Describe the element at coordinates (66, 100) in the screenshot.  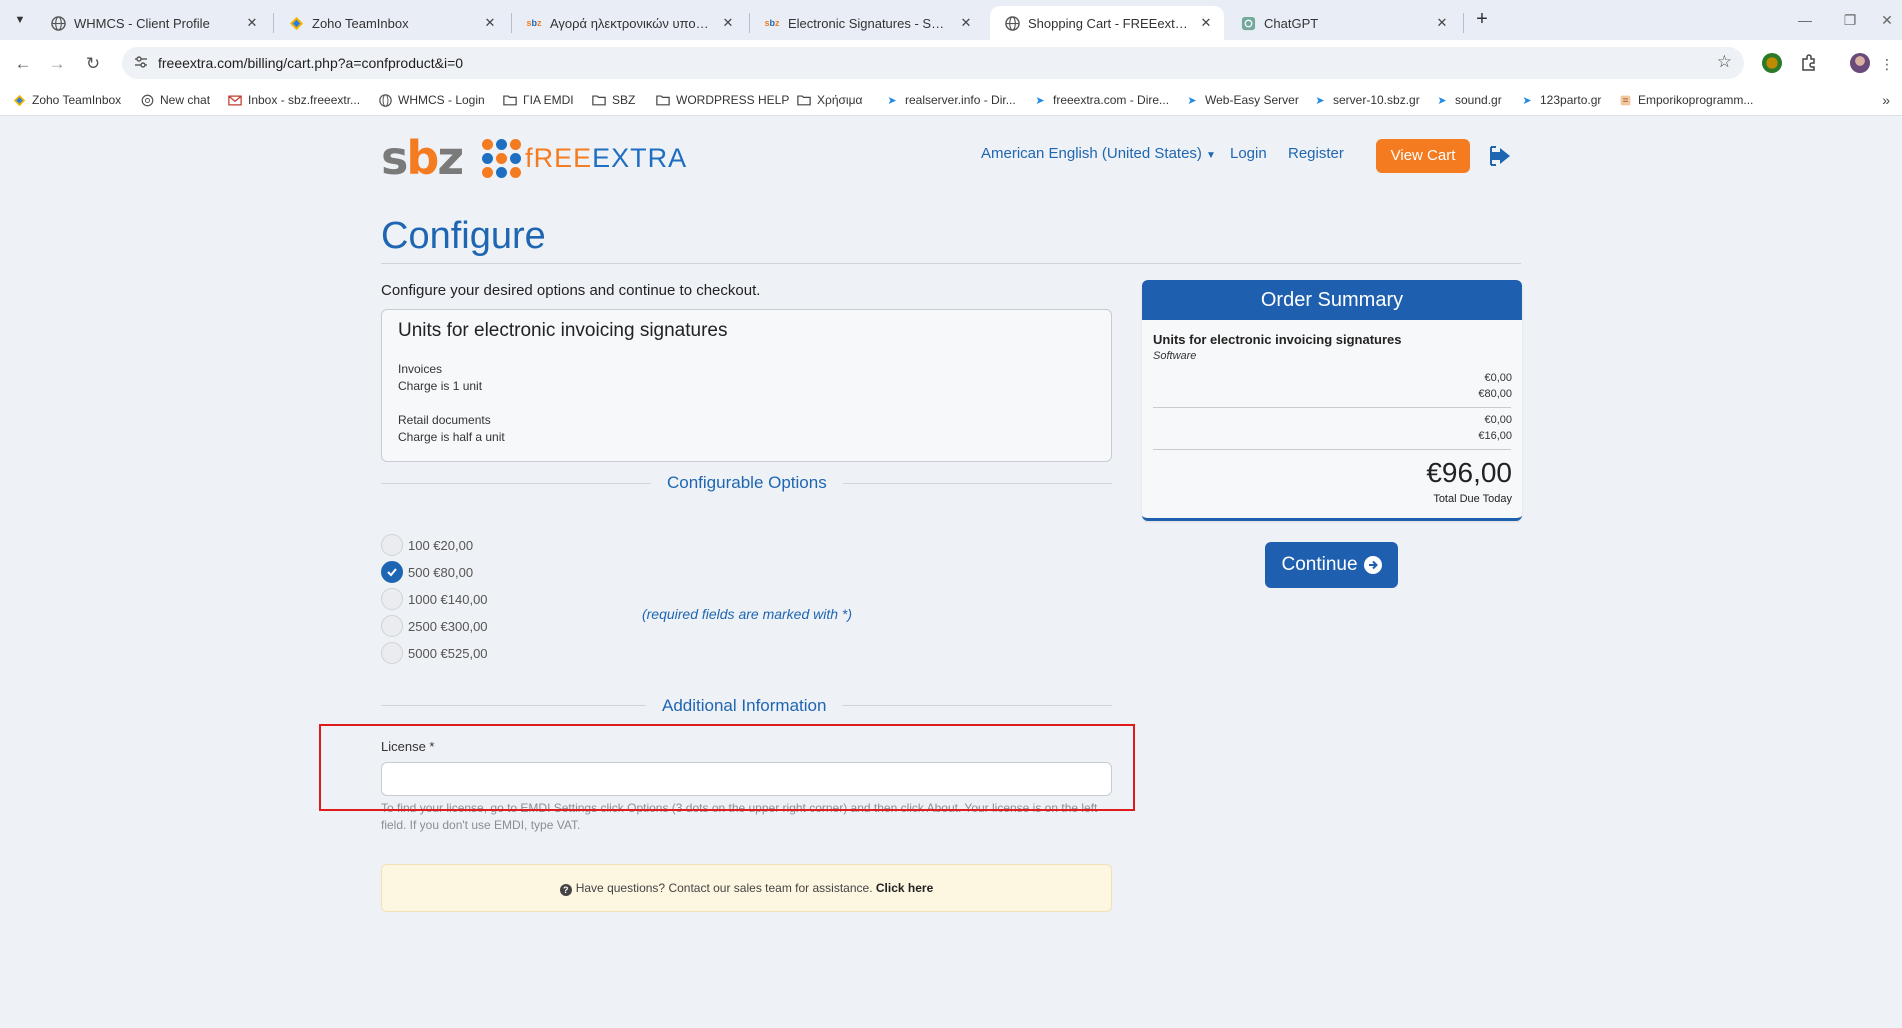
I see `bookmark-zoho-teaminbox: Zoho TeamInbox` at that location.